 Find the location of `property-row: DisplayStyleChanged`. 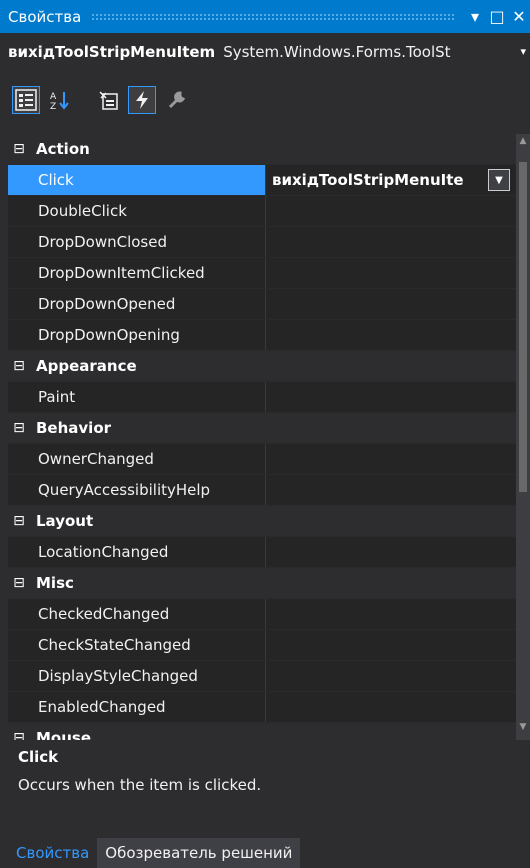

property-row: DisplayStyleChanged is located at coordinates (269, 676).